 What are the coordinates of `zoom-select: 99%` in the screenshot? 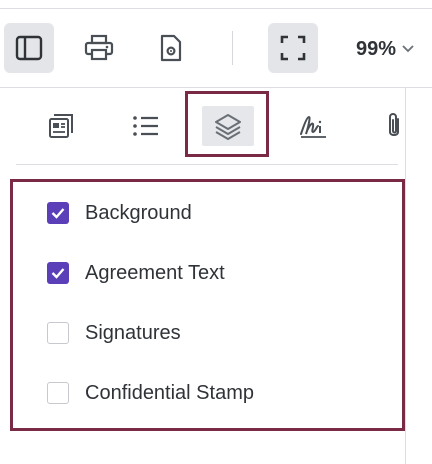 It's located at (385, 49).